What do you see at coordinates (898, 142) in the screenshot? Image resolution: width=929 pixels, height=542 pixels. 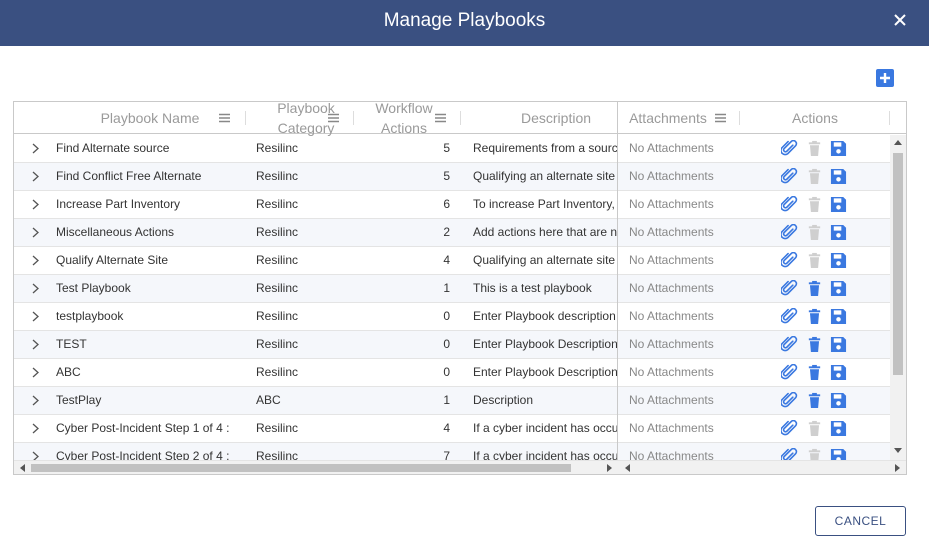 I see `scroll-up-icon` at bounding box center [898, 142].